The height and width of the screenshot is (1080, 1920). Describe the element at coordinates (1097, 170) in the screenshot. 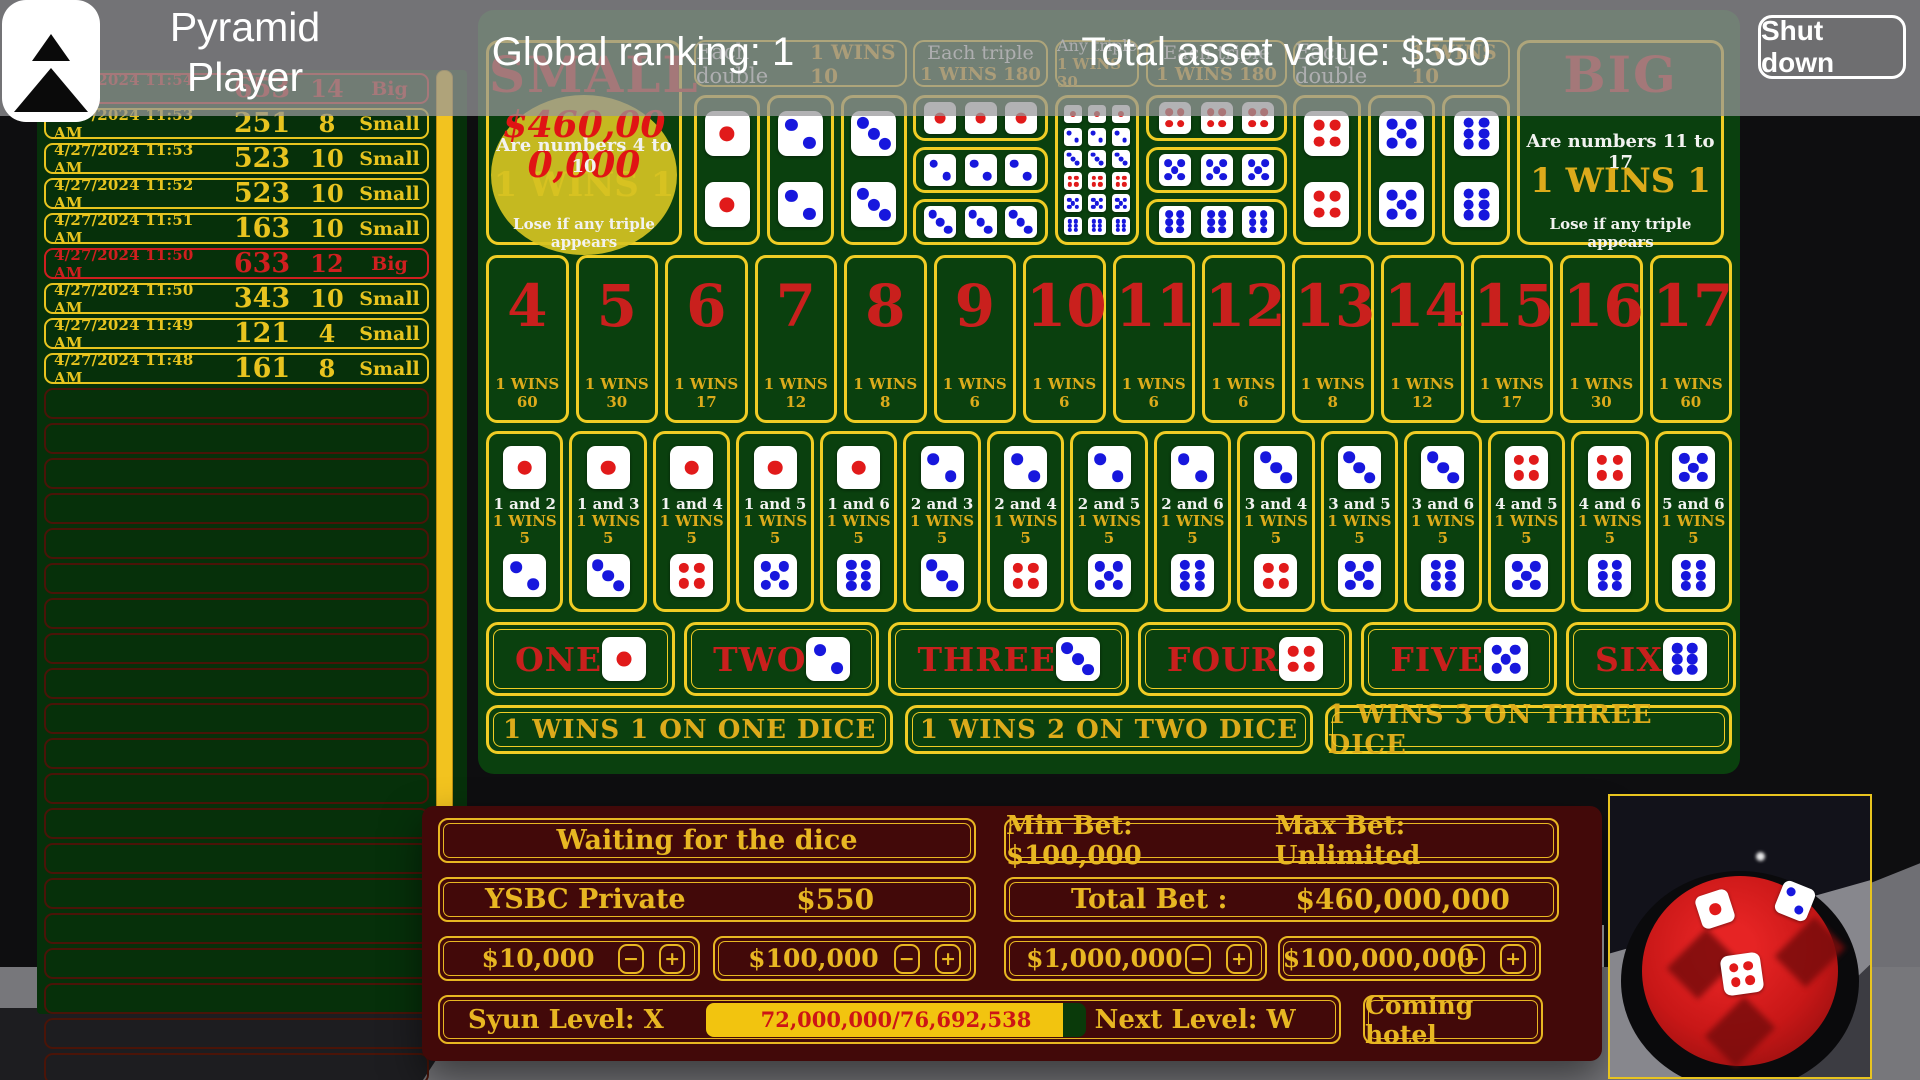

I see `bet-any-triple` at that location.